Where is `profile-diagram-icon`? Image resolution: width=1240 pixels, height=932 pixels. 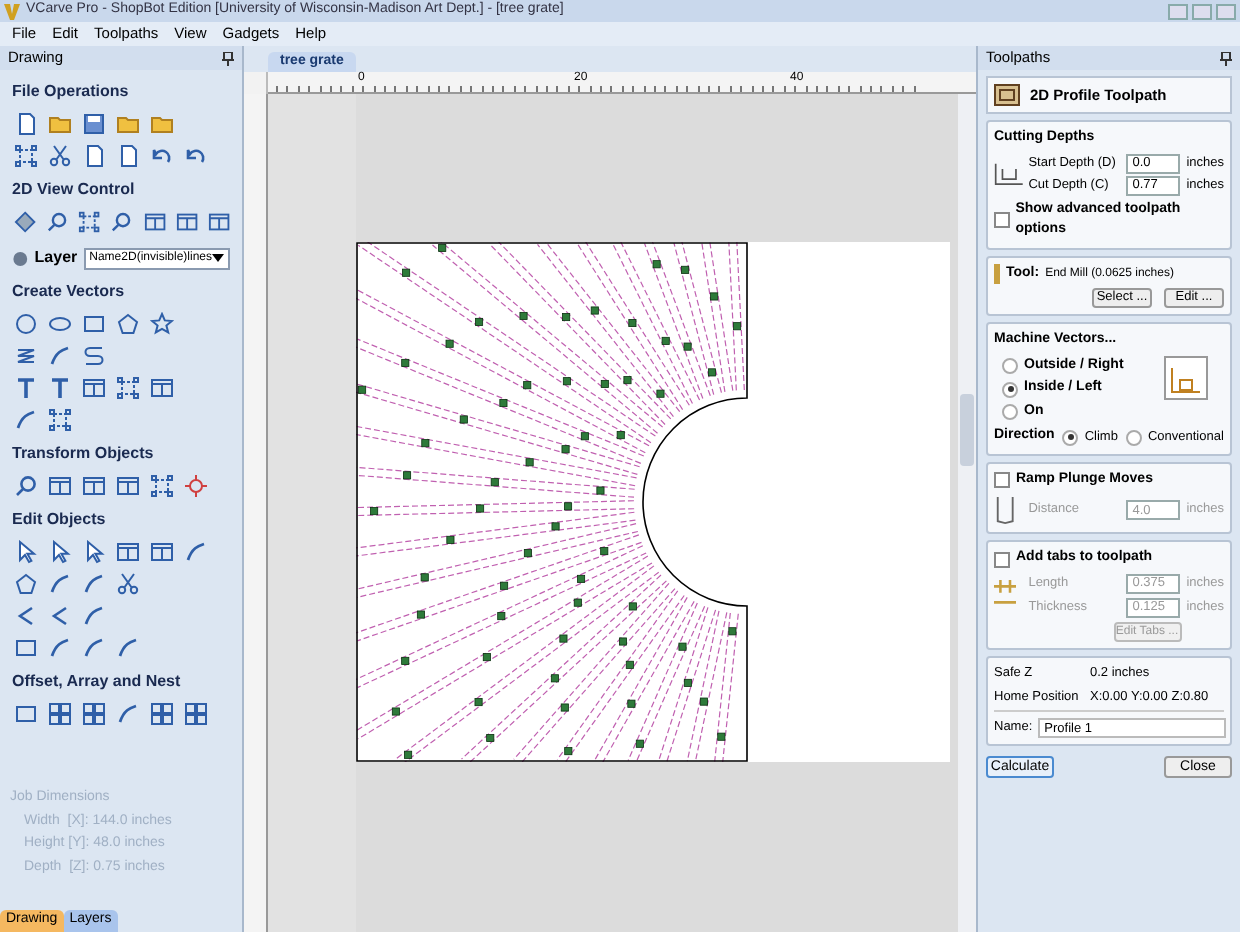 profile-diagram-icon is located at coordinates (1186, 377).